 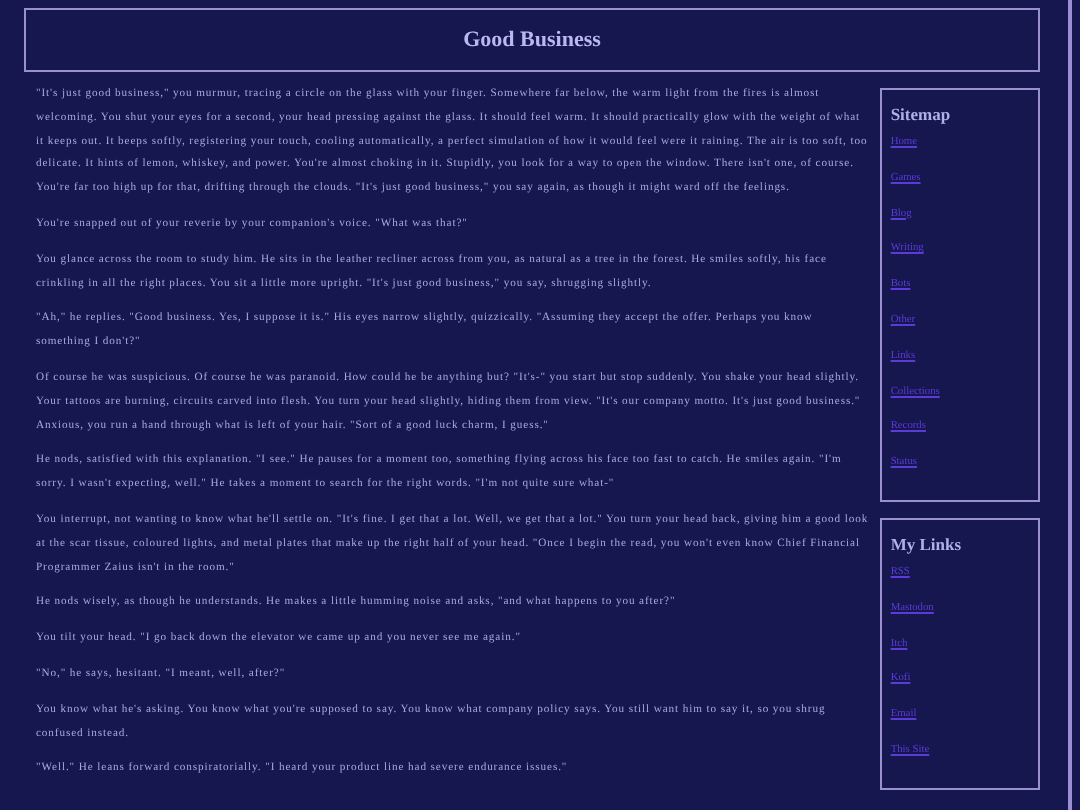 I want to click on panel-heading: Sitemap, so click(x=920, y=114).